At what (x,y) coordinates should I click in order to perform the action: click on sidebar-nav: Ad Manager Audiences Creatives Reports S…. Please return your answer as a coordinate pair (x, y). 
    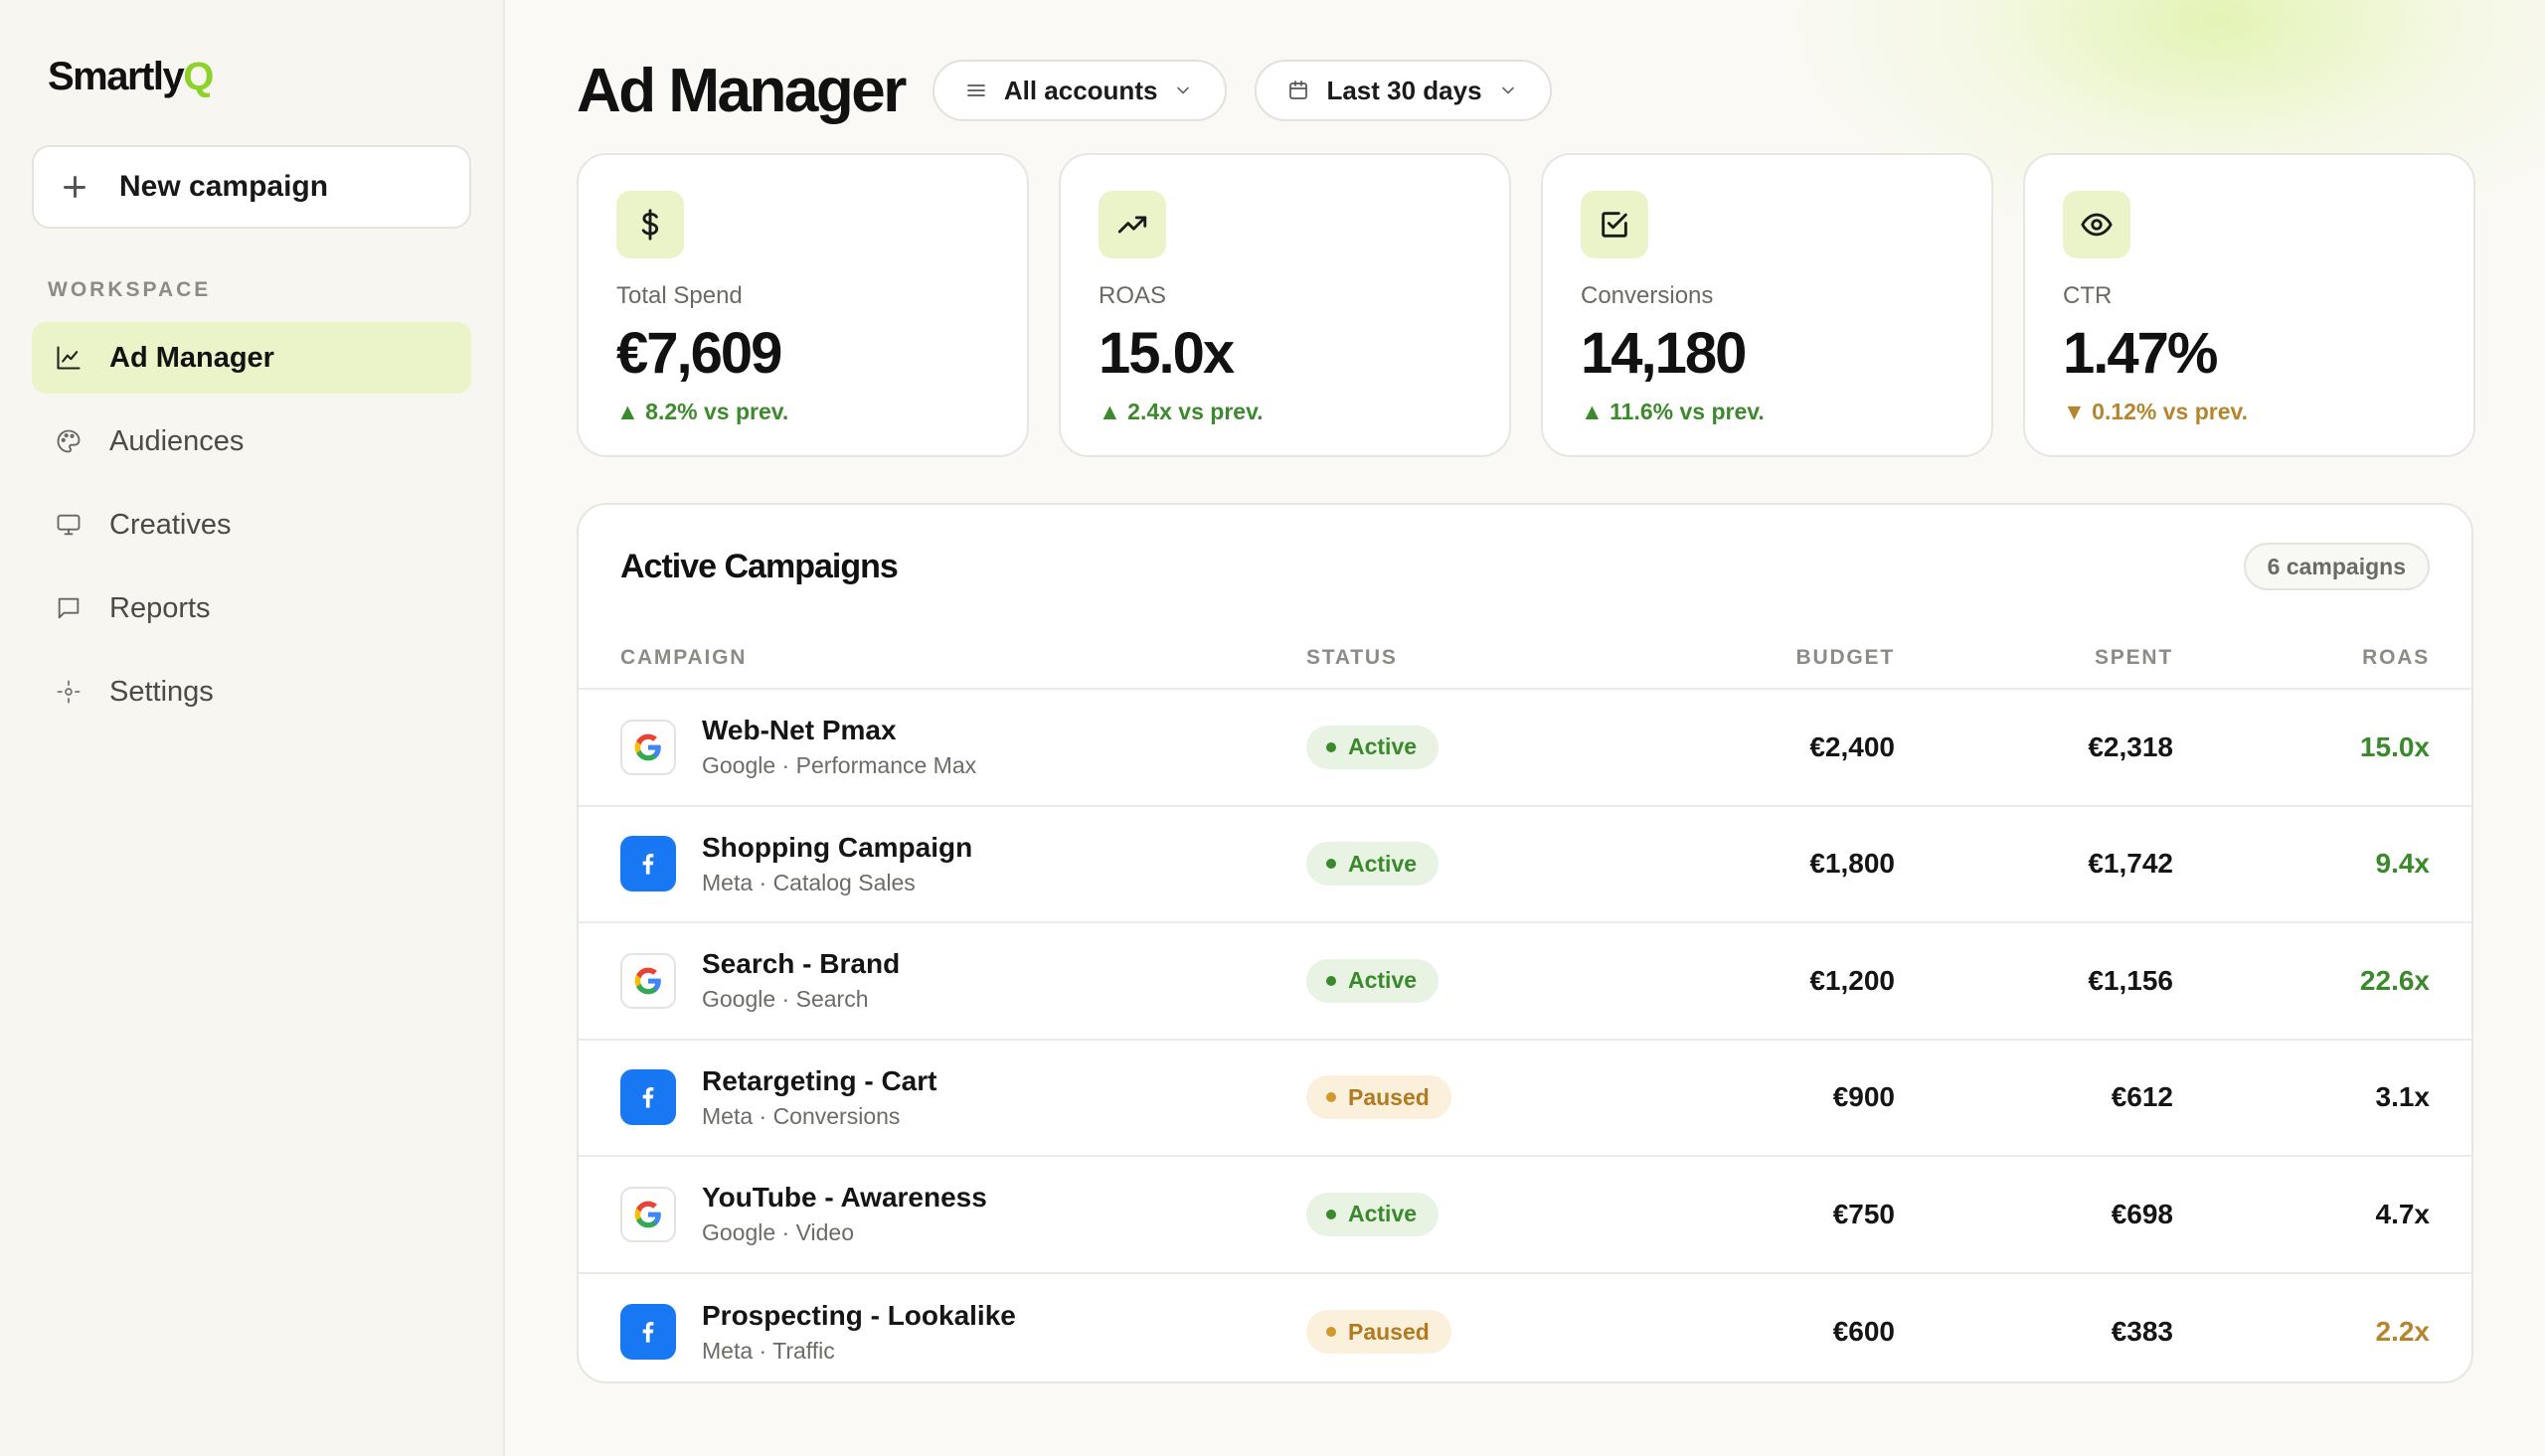
    Looking at the image, I should click on (251, 525).